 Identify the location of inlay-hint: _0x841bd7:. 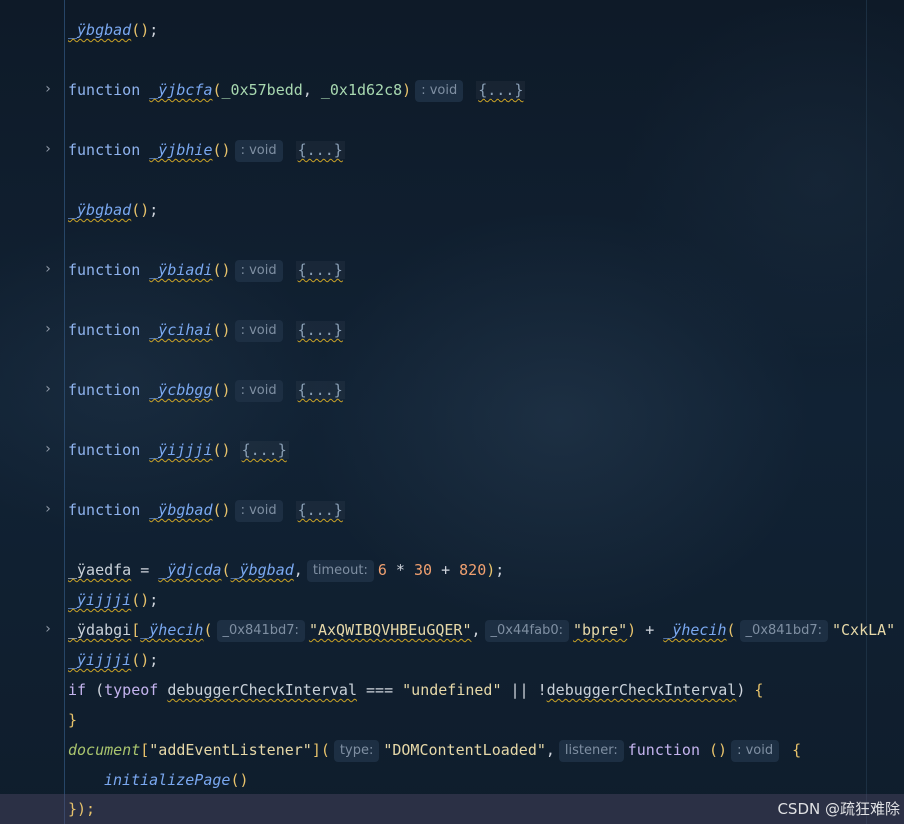
(783, 630).